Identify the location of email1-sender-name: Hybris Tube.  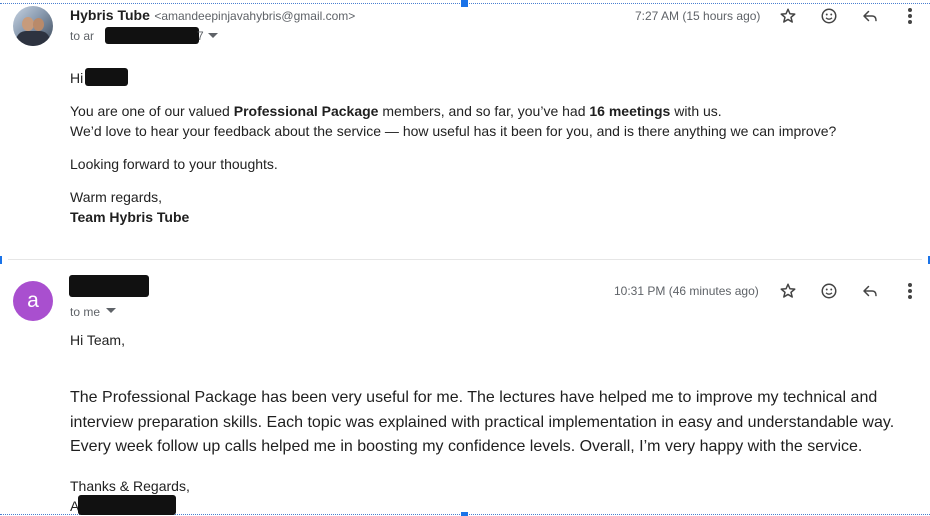
(110, 15).